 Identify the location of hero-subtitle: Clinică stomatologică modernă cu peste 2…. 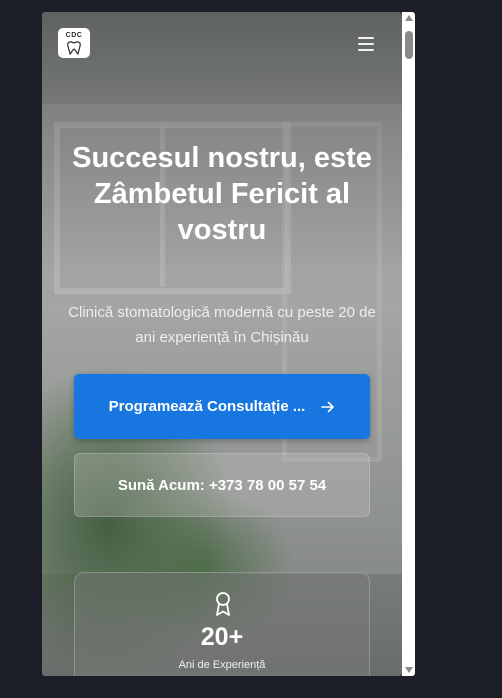
(222, 325).